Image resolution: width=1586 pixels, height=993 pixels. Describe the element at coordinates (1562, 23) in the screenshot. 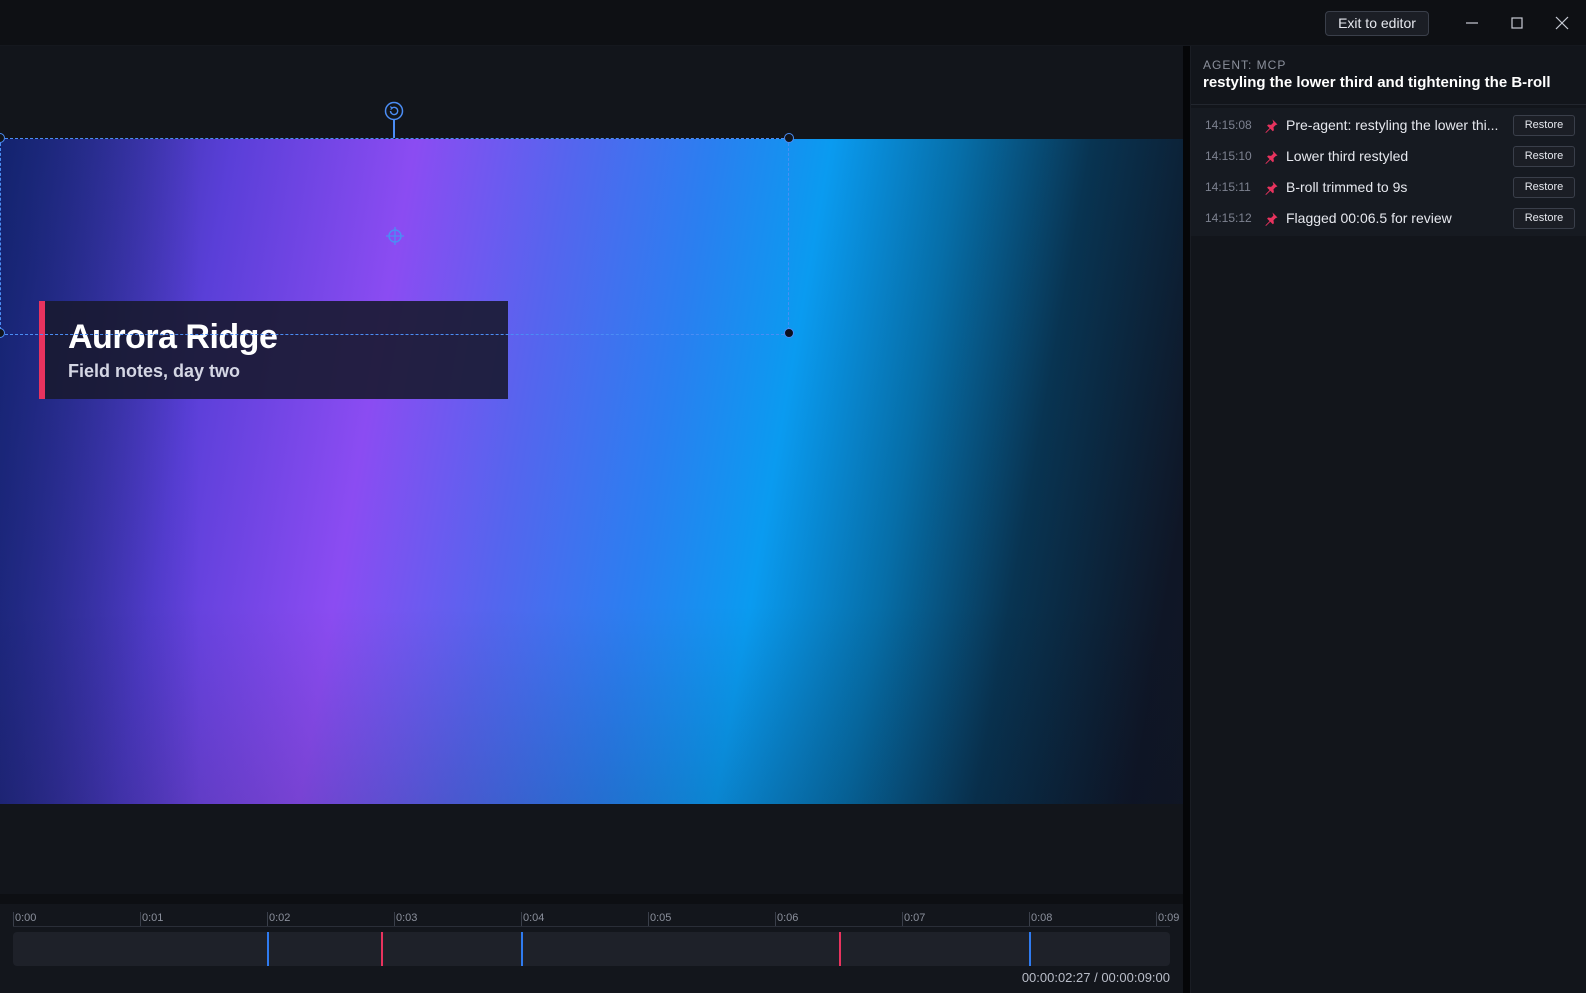

I see `close-icon` at that location.